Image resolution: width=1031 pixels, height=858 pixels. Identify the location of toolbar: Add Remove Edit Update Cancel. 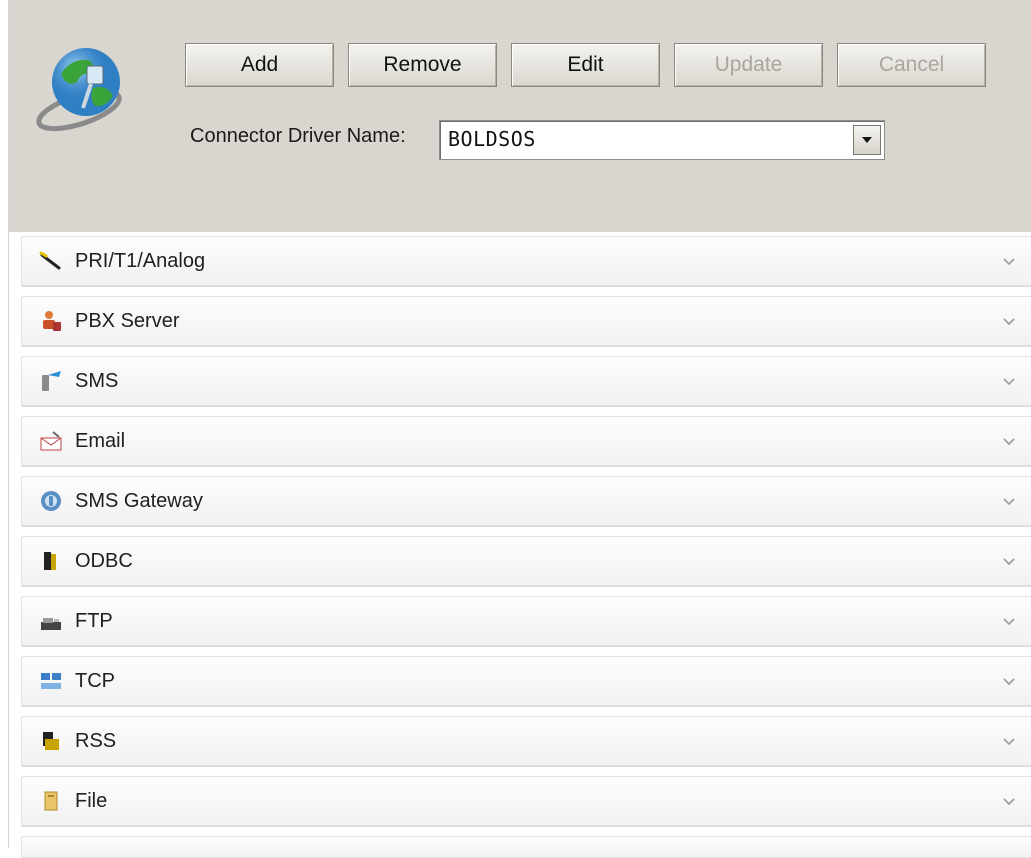
(587, 66).